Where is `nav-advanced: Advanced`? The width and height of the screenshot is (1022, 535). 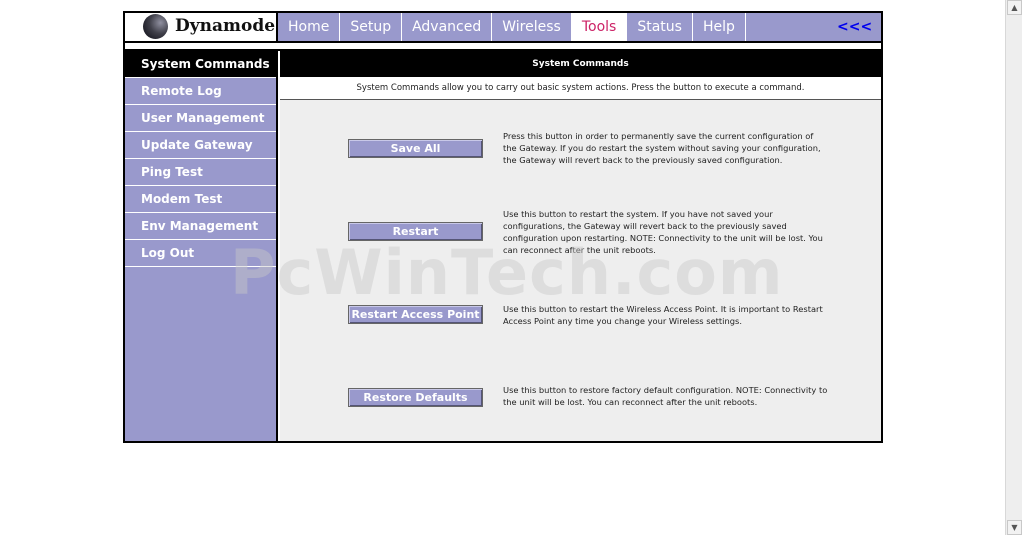
nav-advanced: Advanced is located at coordinates (447, 27).